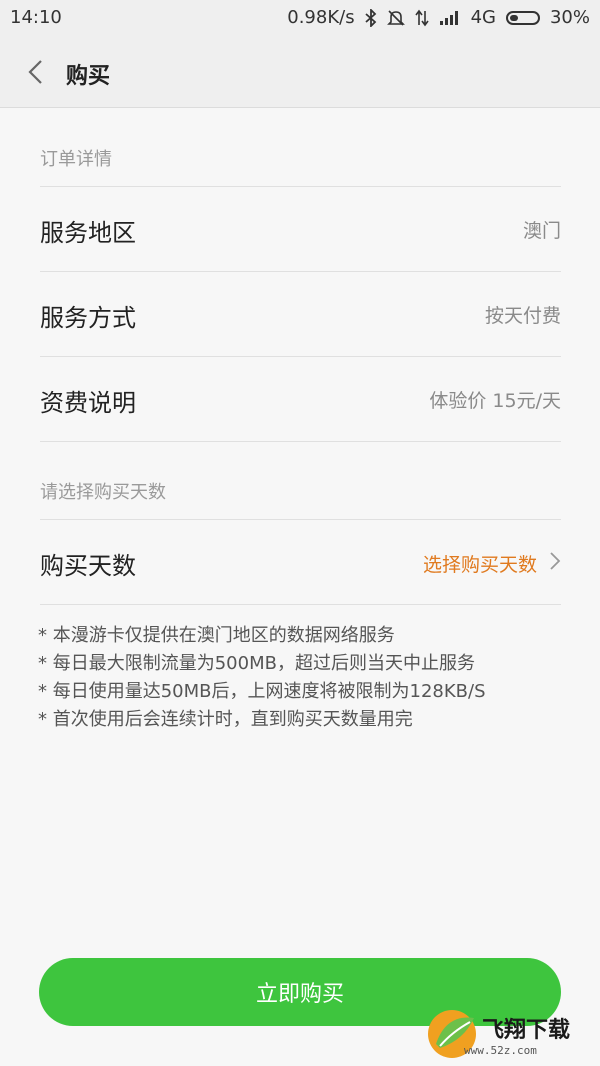  I want to click on status-bar: 14:10 0.98K/s 4G 30%, so click(300, 18).